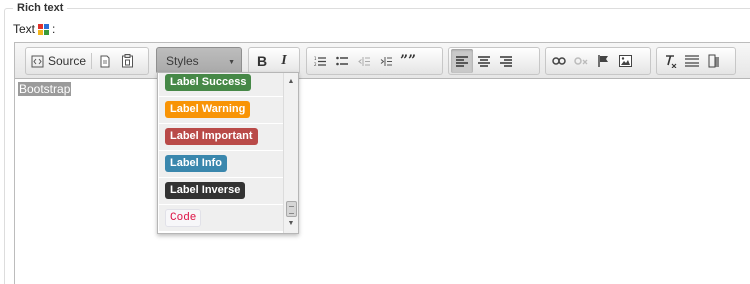 This screenshot has height=284, width=750. Describe the element at coordinates (45, 89) in the screenshot. I see `editor-content-text: Bootstrap` at that location.